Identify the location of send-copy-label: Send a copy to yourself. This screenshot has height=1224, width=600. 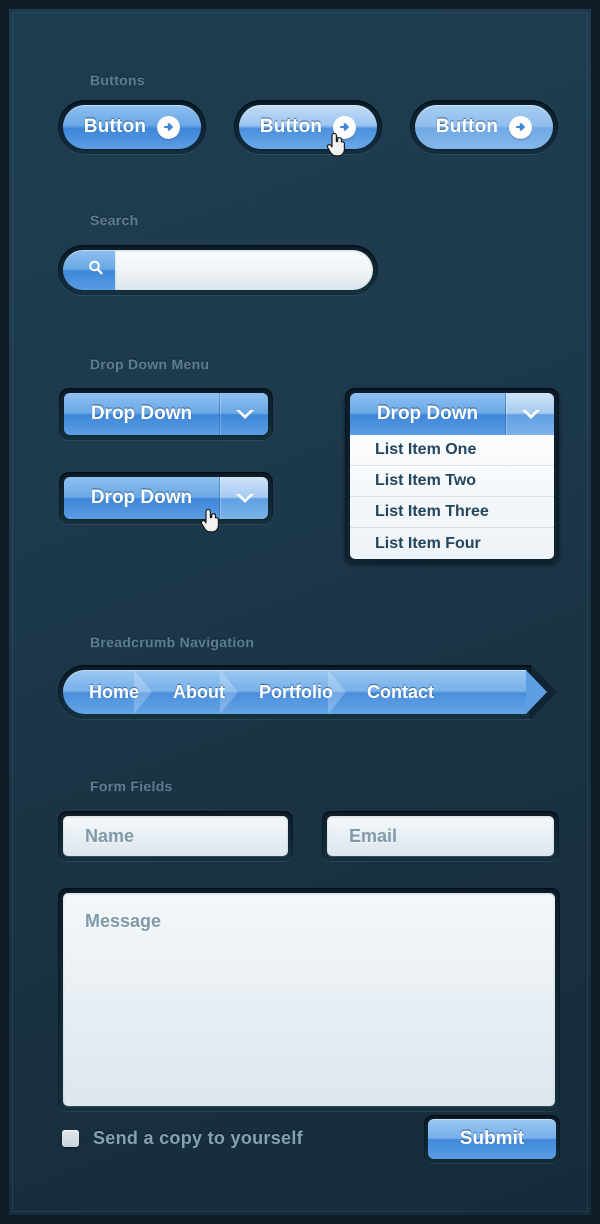
(198, 1138).